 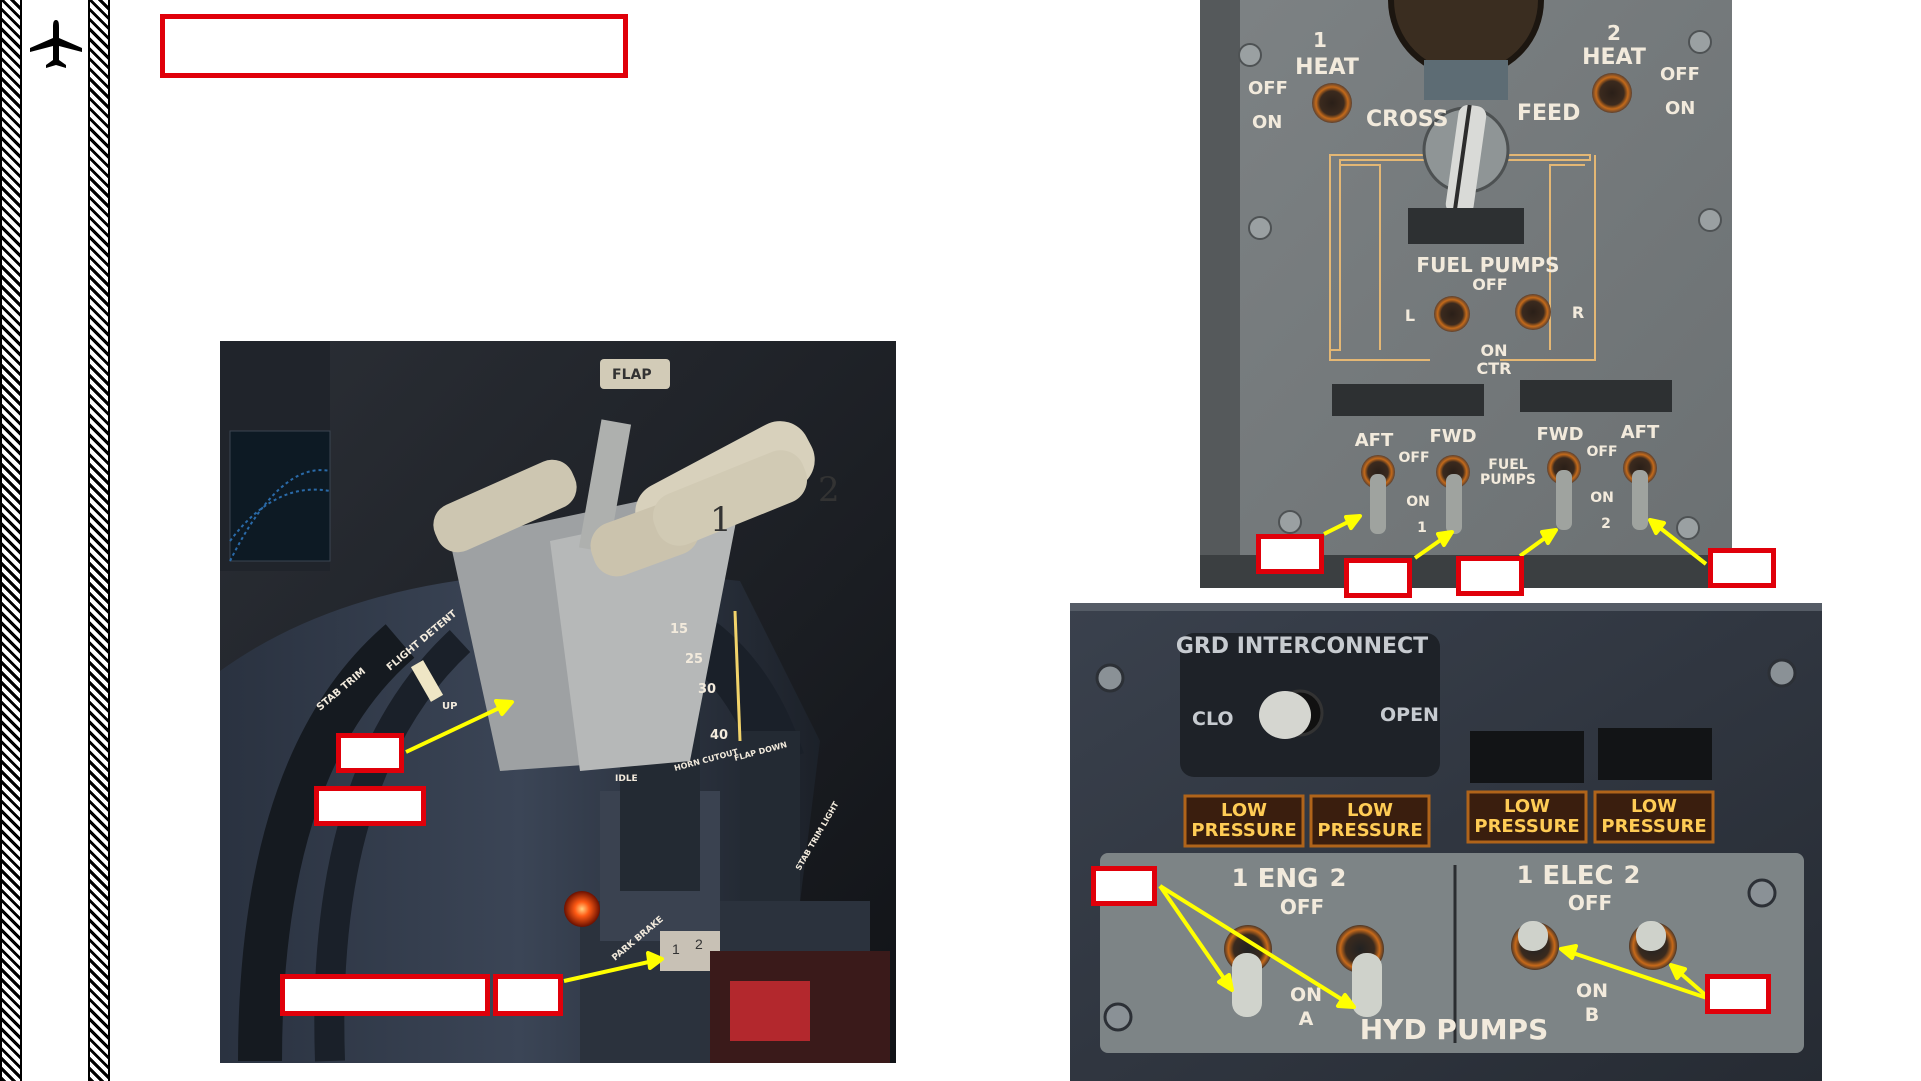 I want to click on callout-speedbrake, so click(x=370, y=753).